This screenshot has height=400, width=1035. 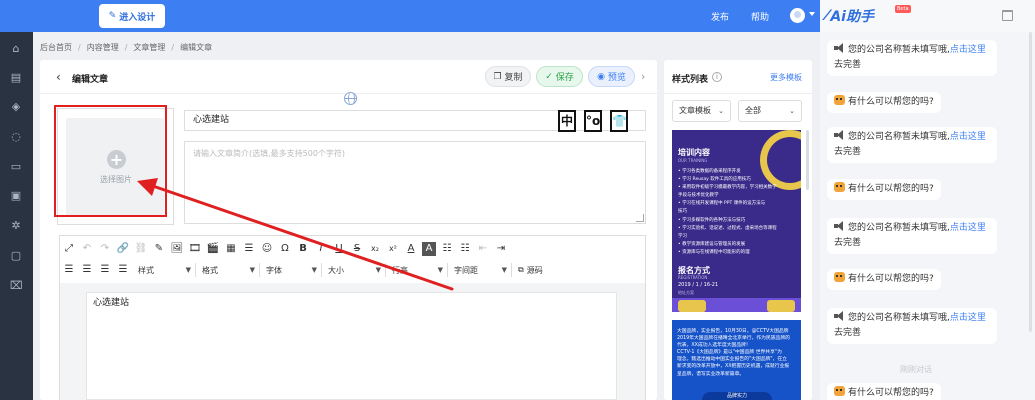 What do you see at coordinates (497, 76) in the screenshot?
I see `copy-icon: ❐` at bounding box center [497, 76].